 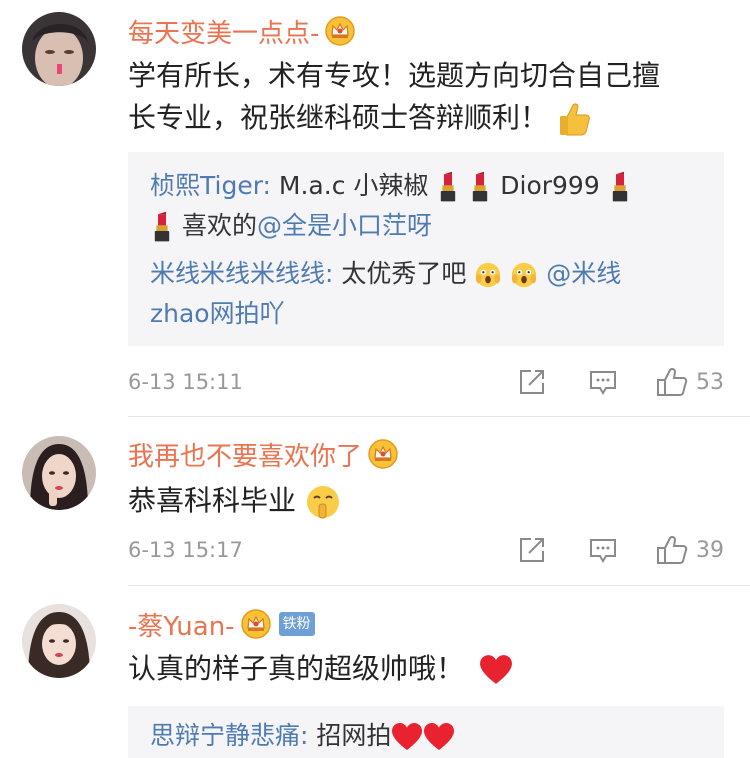 I want to click on reply-box: 思辩宁静悲痛: 招网拍, so click(x=426, y=732).